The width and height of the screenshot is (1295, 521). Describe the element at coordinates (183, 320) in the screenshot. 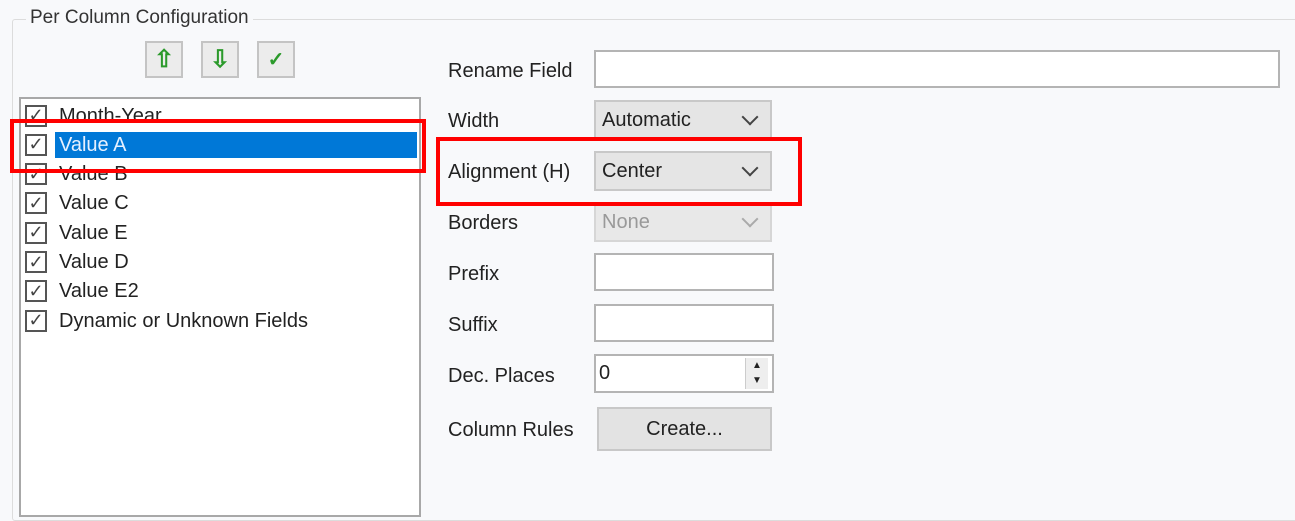

I see `column-label: Dynamic or Unknown Fields` at that location.